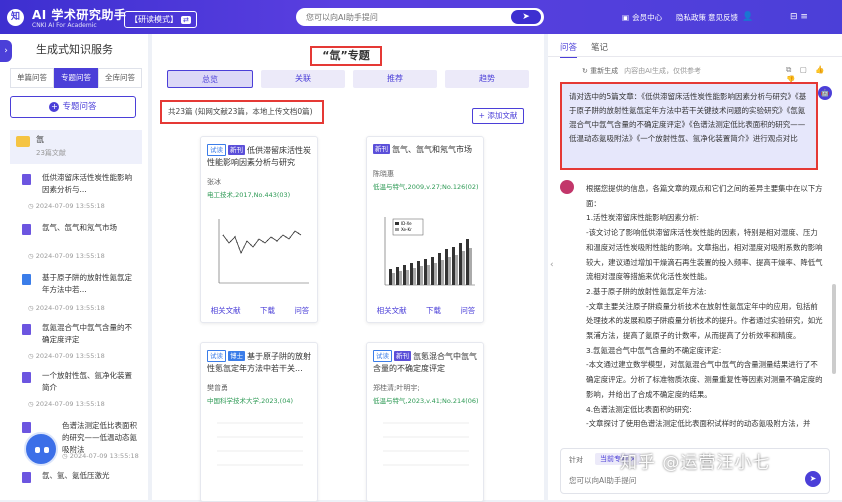  Describe the element at coordinates (383, 174) in the screenshot. I see `card-author: 陈晓惠` at that location.